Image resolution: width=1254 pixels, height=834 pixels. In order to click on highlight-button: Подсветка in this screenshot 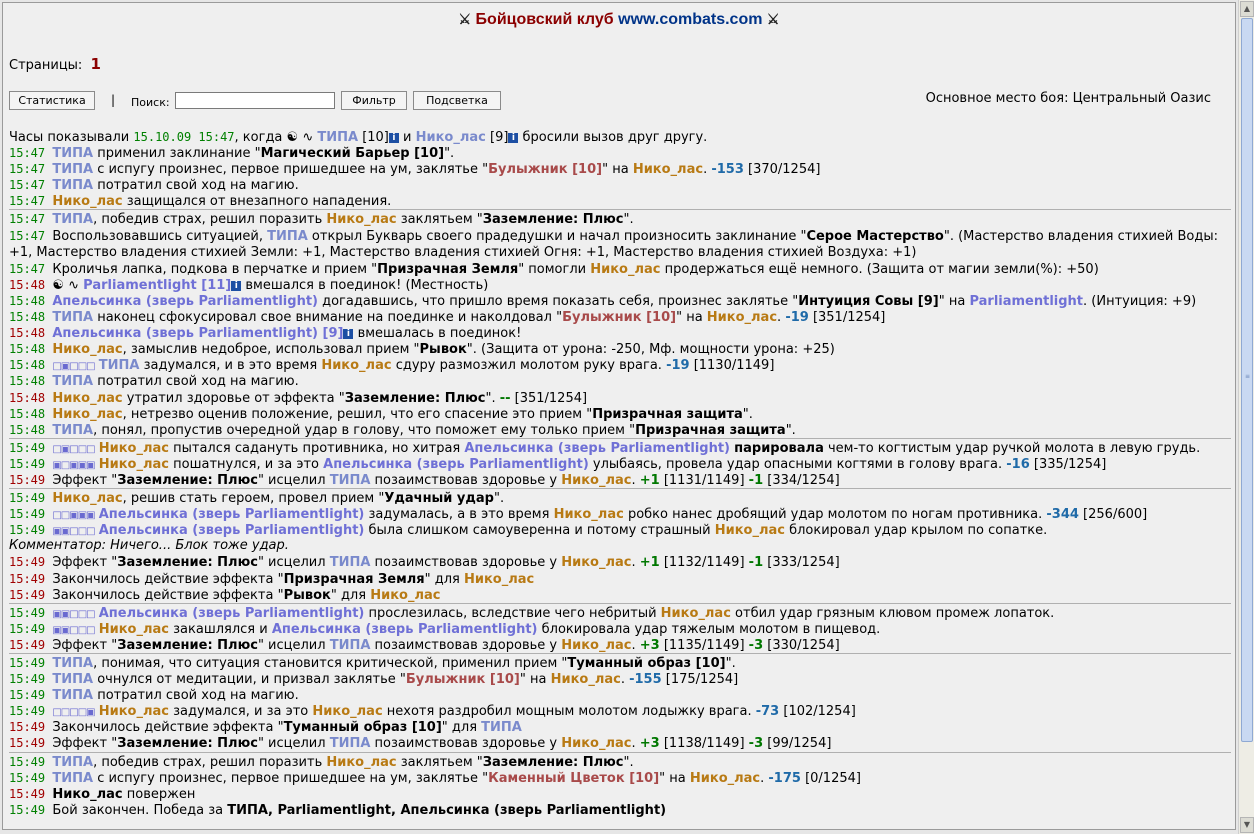, I will do `click(457, 100)`.